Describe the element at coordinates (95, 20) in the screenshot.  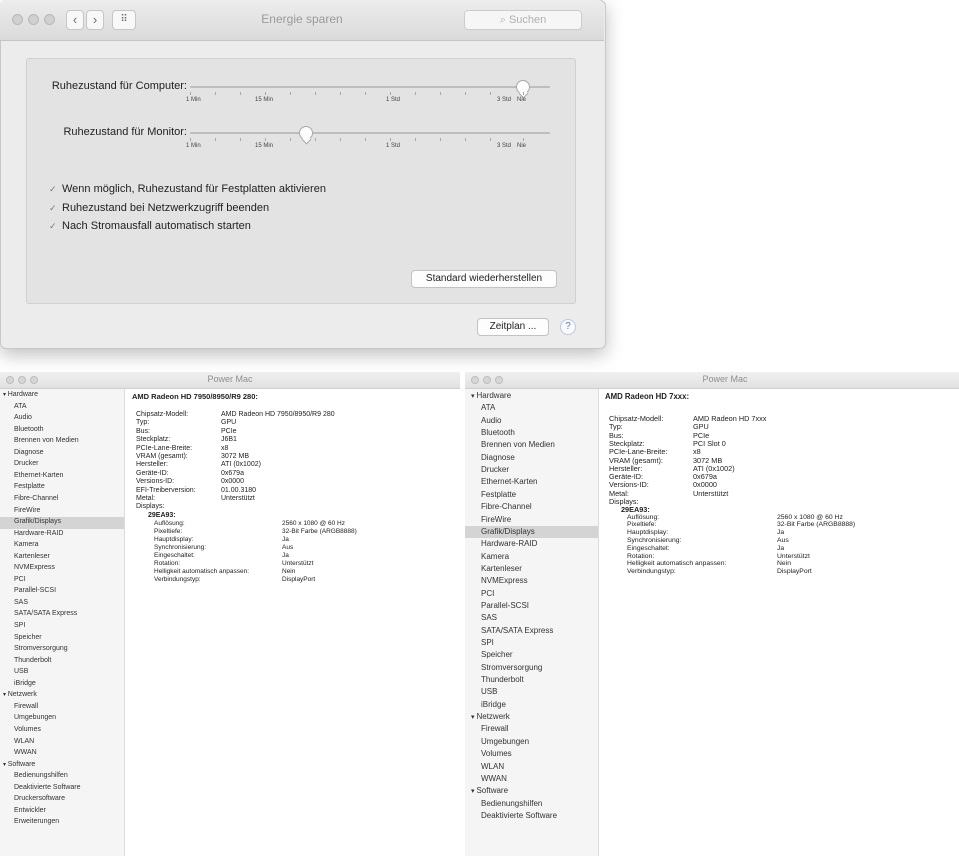
I see `forward-button: ›` at that location.